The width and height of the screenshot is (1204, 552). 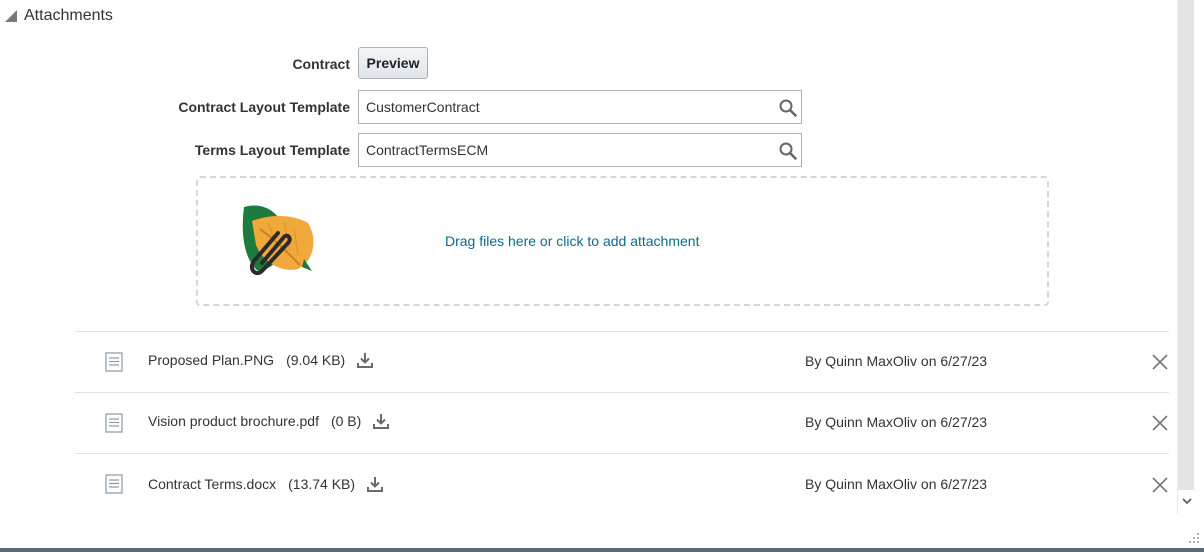 I want to click on attachment-size: (9.04 KB), so click(x=316, y=360).